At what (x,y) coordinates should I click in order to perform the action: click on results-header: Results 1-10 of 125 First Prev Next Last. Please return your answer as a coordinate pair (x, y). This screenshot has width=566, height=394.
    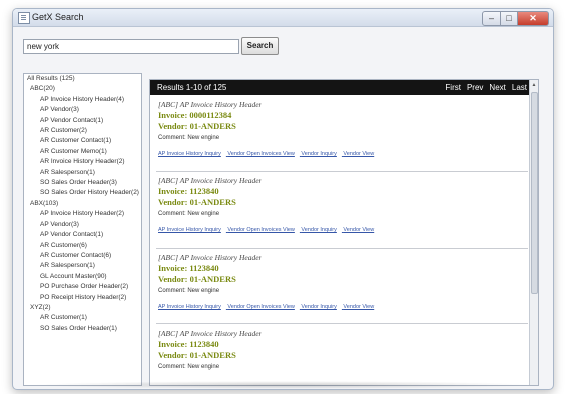
    Looking at the image, I should click on (340, 87).